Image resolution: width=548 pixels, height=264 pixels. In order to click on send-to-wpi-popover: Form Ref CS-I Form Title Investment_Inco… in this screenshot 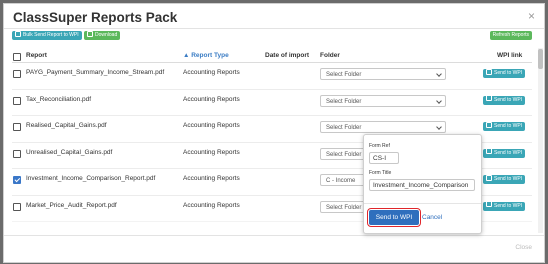, I will do `click(422, 184)`.